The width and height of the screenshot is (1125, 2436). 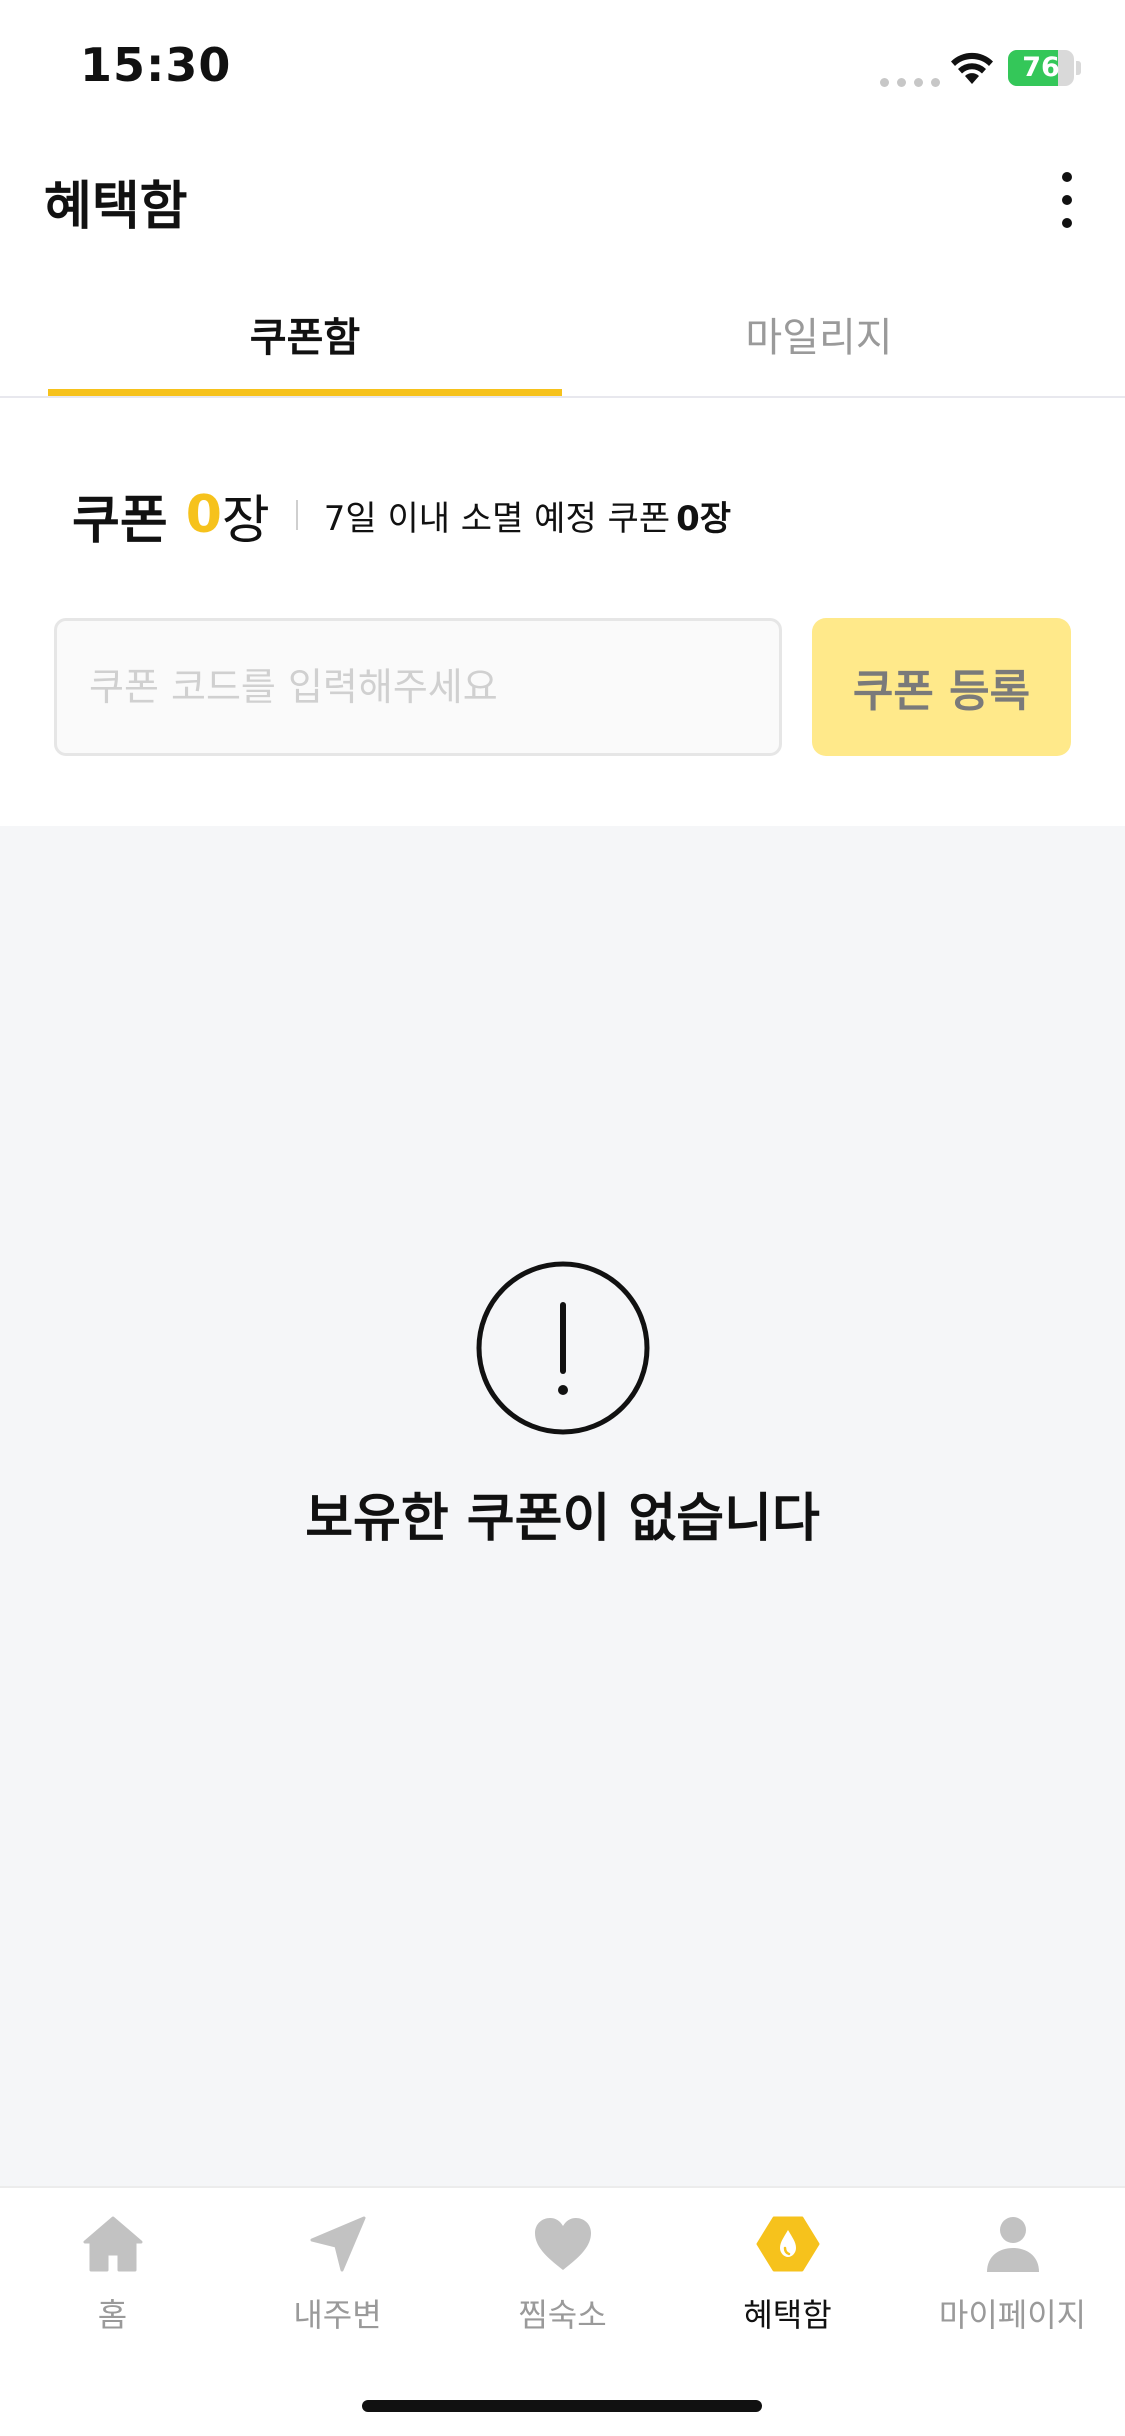 What do you see at coordinates (112, 2244) in the screenshot?
I see `home-icon` at bounding box center [112, 2244].